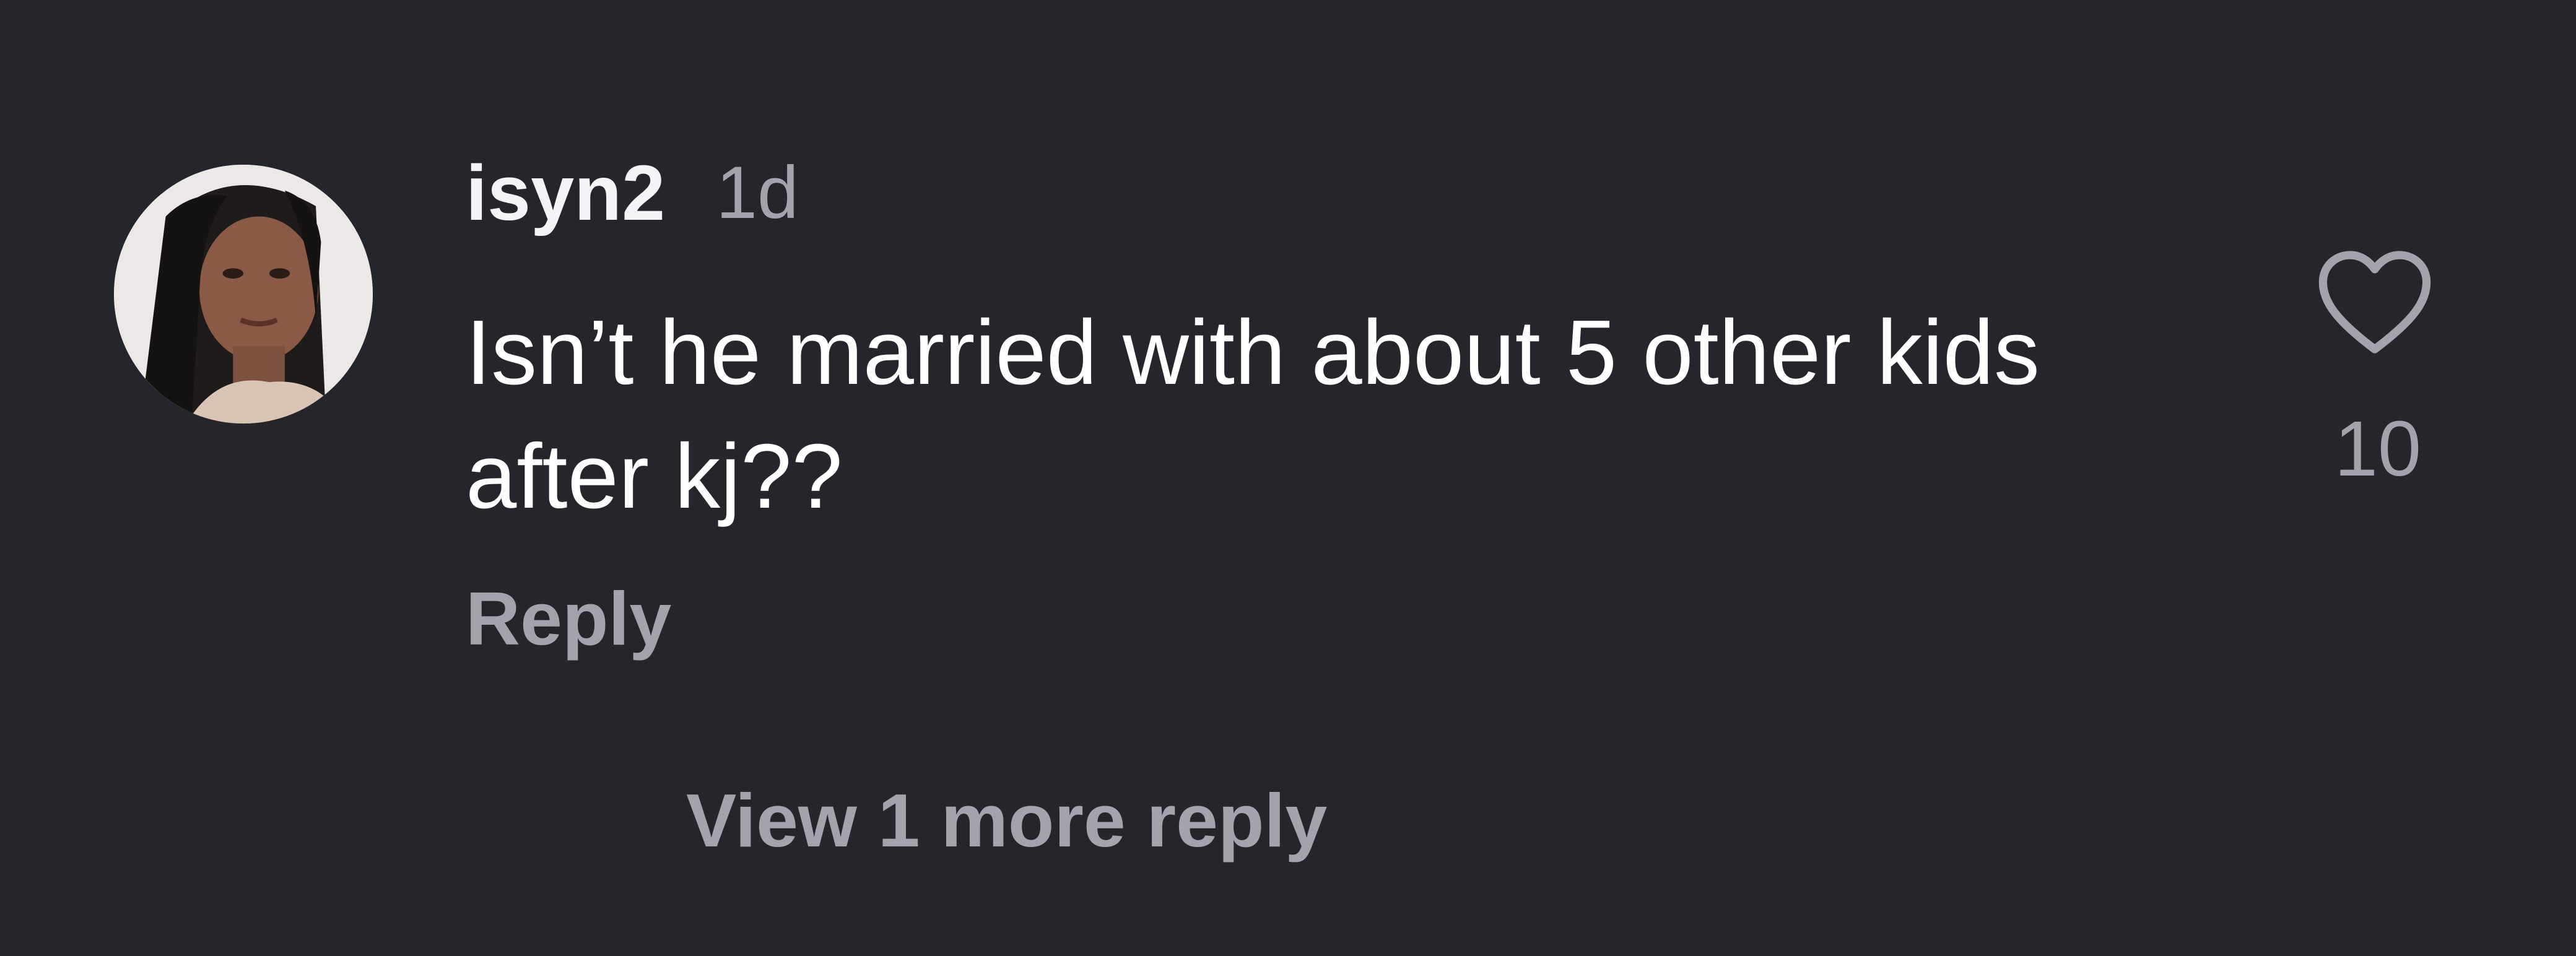 The height and width of the screenshot is (956, 2576). I want to click on username-link: isyn2, so click(565, 193).